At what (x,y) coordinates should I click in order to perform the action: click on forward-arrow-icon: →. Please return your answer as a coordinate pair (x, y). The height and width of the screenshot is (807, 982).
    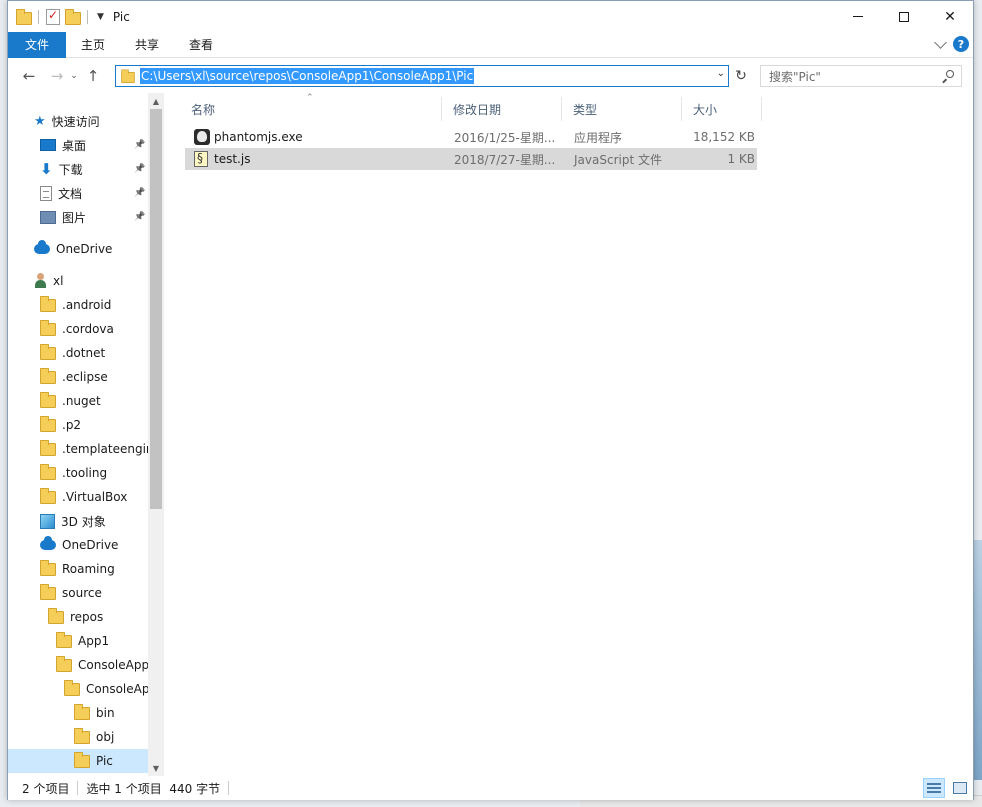
    Looking at the image, I should click on (57, 76).